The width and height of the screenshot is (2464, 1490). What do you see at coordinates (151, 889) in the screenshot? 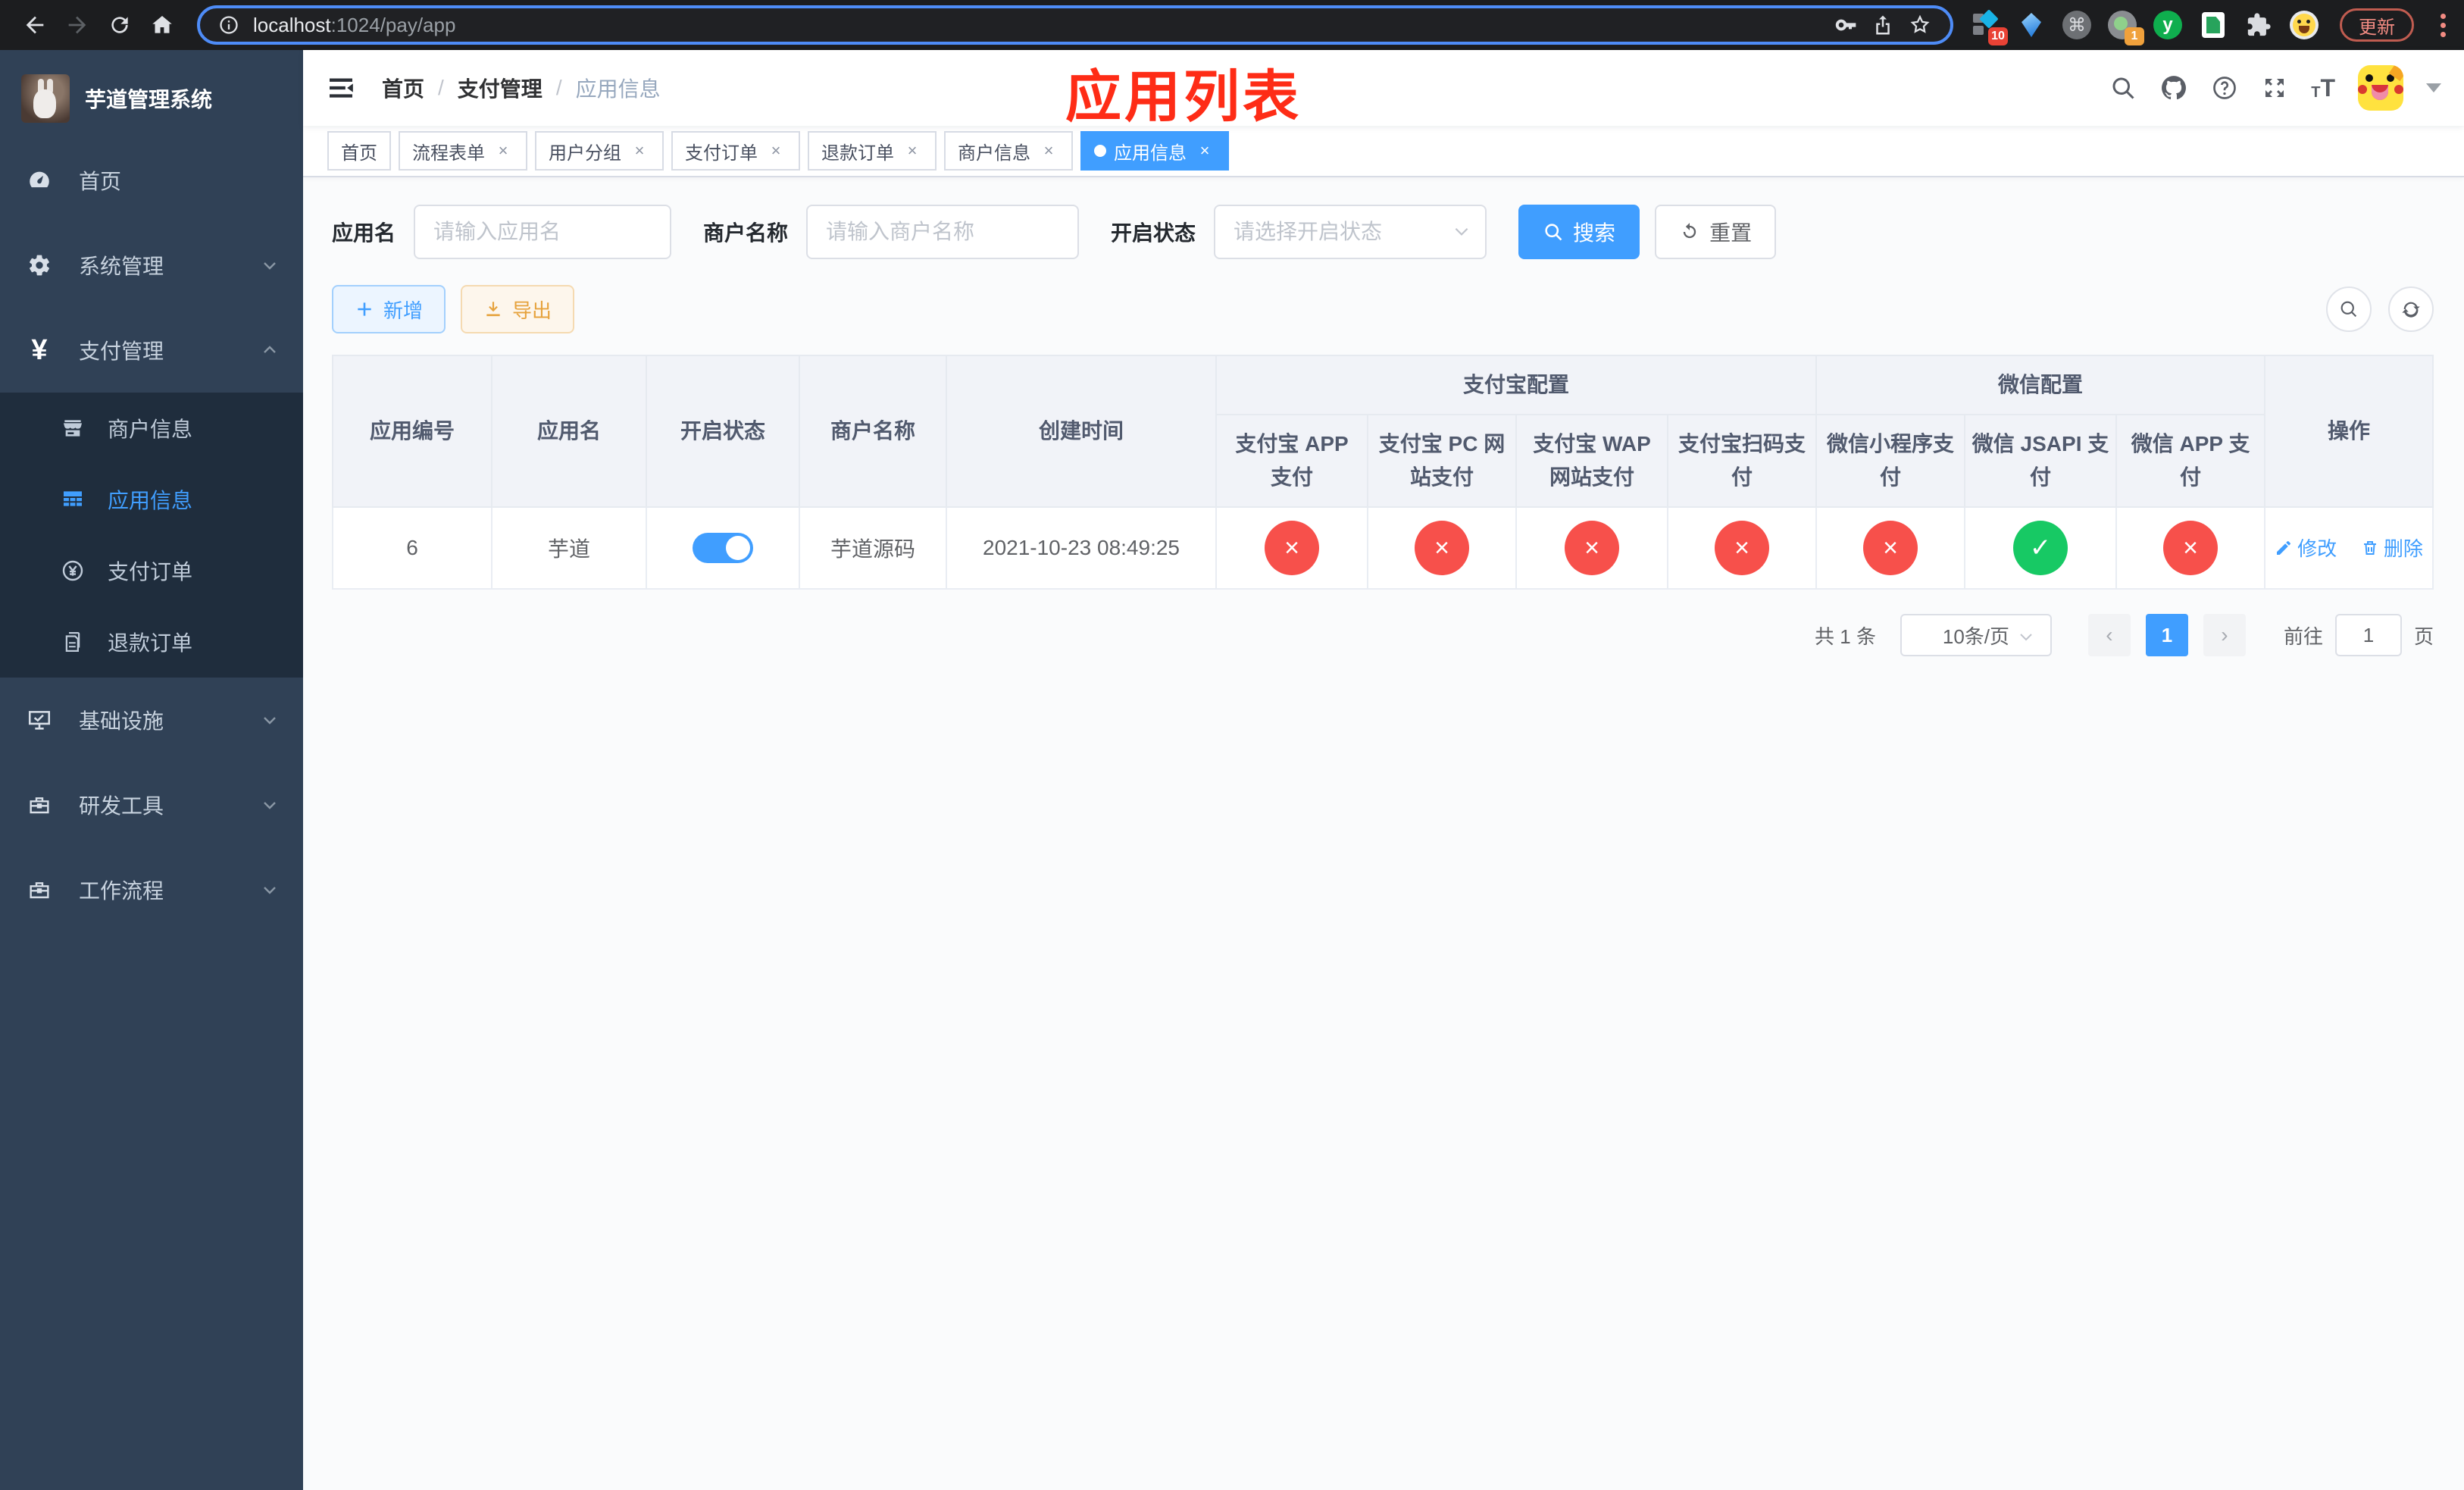
I see `sidebar-item-workflow: 工作流程` at bounding box center [151, 889].